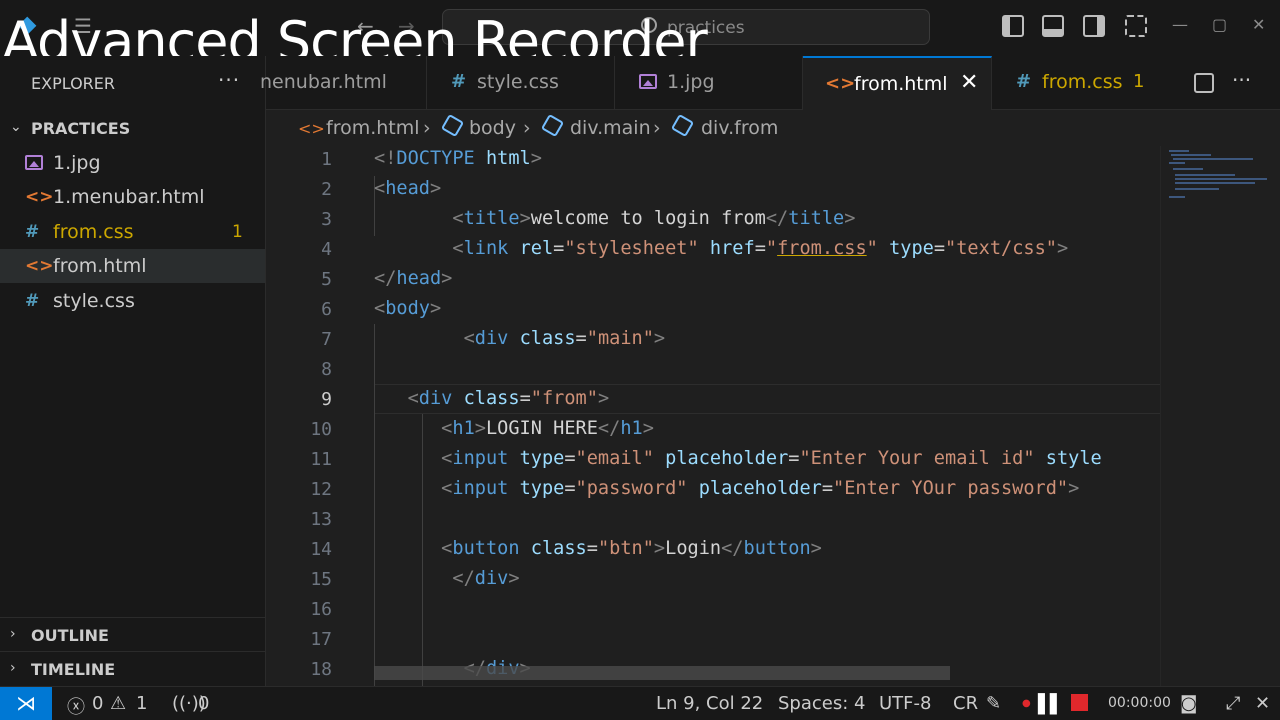 The height and width of the screenshot is (720, 1280). What do you see at coordinates (654, 218) in the screenshot?
I see `code-line: <title>welcome to login from</title>` at bounding box center [654, 218].